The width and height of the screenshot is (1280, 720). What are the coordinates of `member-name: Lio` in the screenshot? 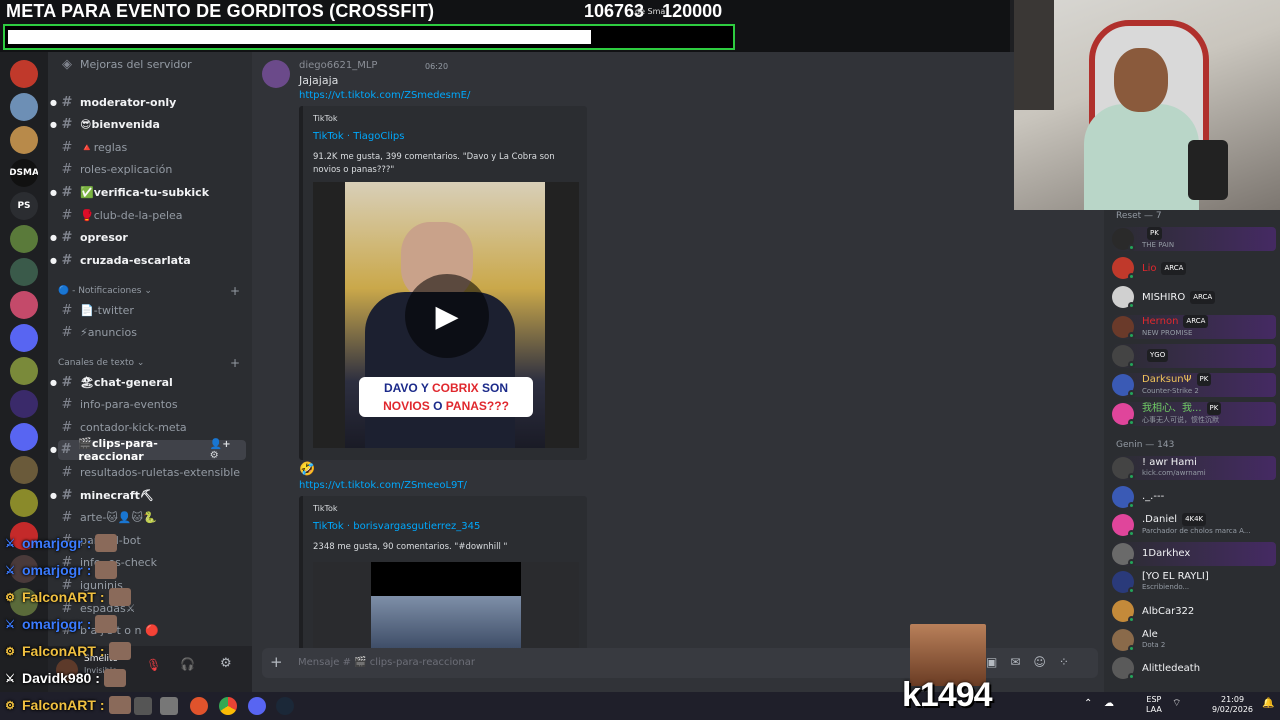 It's located at (1149, 268).